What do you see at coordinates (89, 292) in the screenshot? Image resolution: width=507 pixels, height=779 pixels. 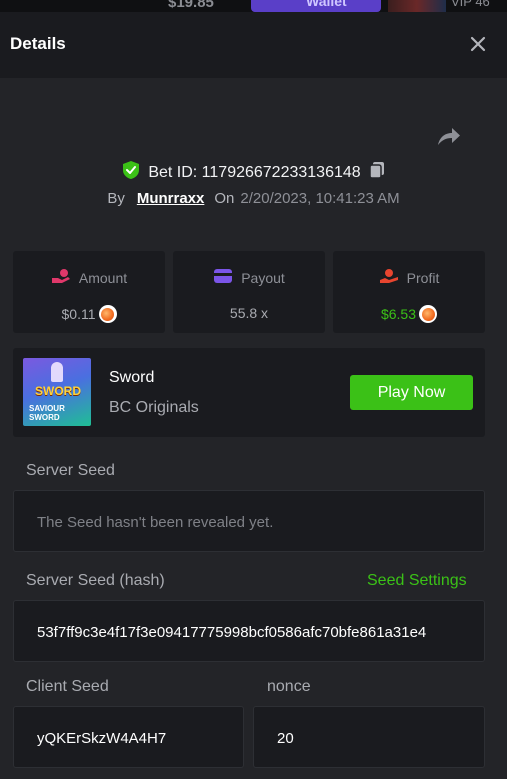 I see `amount-card: Amount $0.11` at bounding box center [89, 292].